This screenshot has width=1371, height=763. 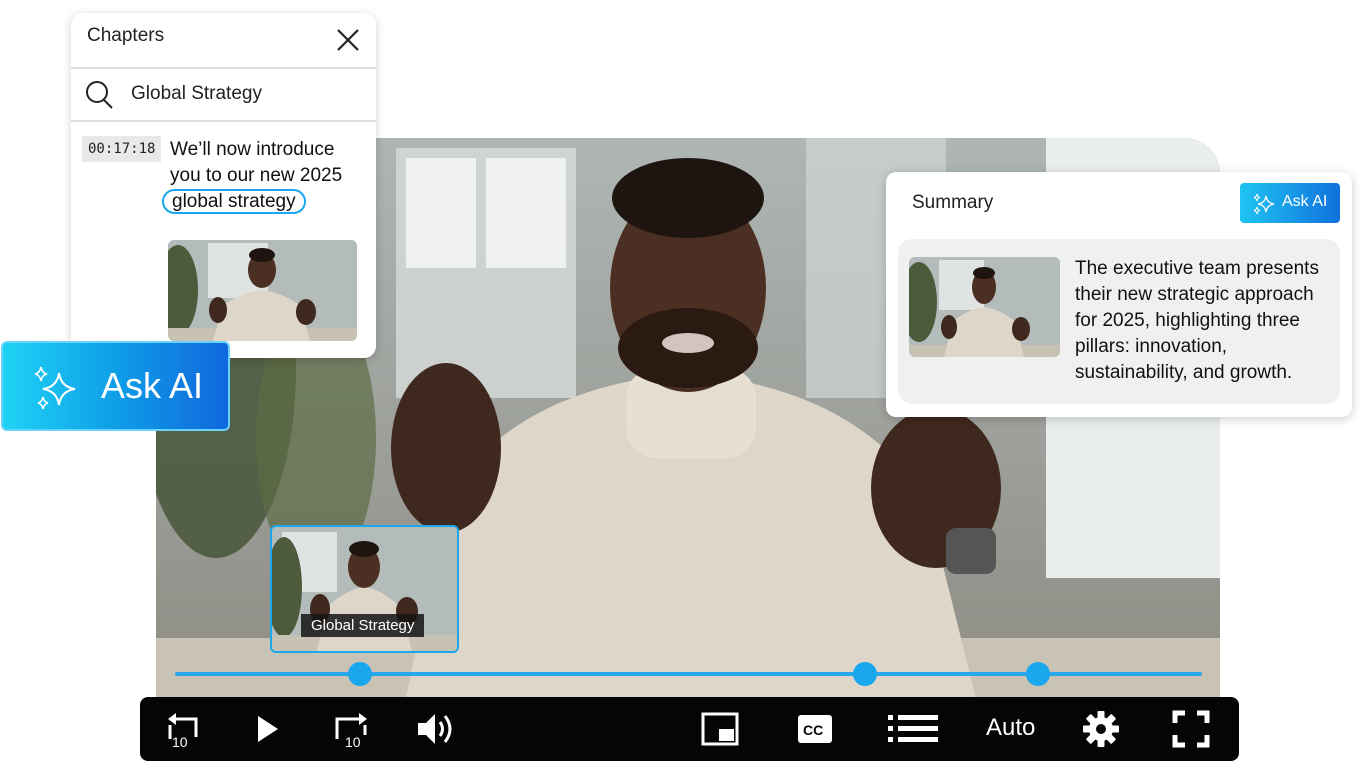 I want to click on rewind-10-button: 10, so click(x=184, y=729).